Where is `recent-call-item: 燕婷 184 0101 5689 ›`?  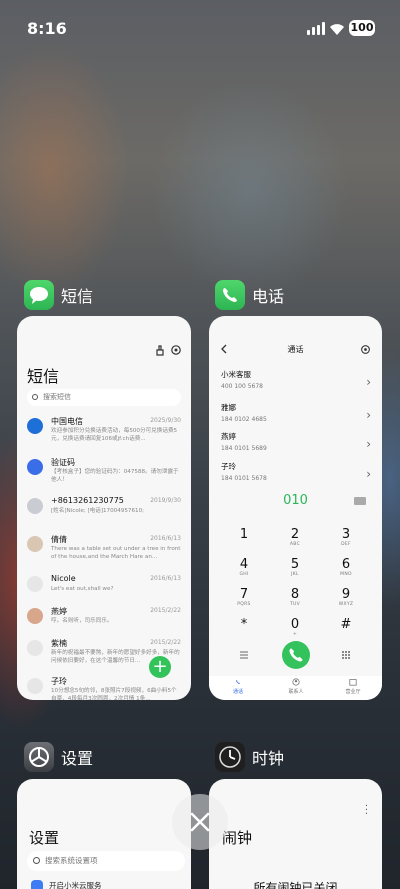
recent-call-item: 燕婷 184 0101 5689 › is located at coordinates (296, 445).